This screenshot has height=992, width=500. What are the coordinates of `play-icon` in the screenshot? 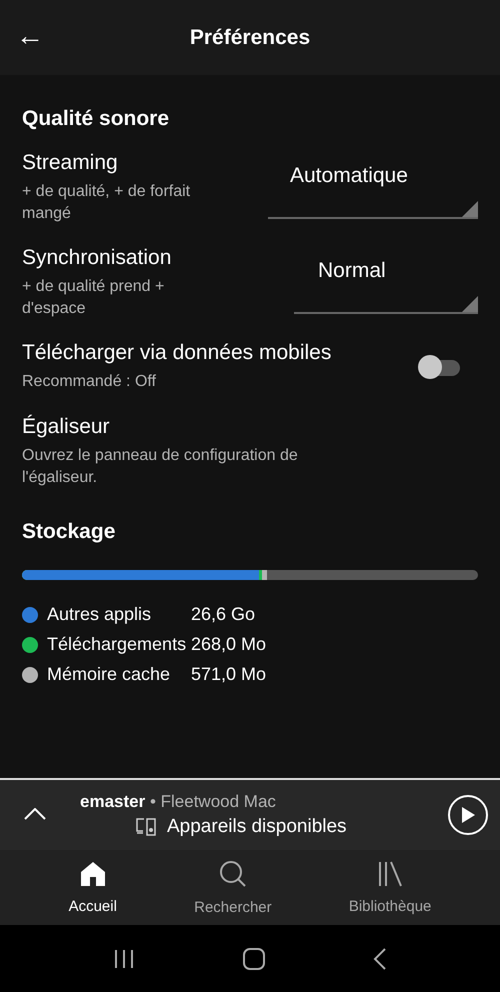 It's located at (468, 815).